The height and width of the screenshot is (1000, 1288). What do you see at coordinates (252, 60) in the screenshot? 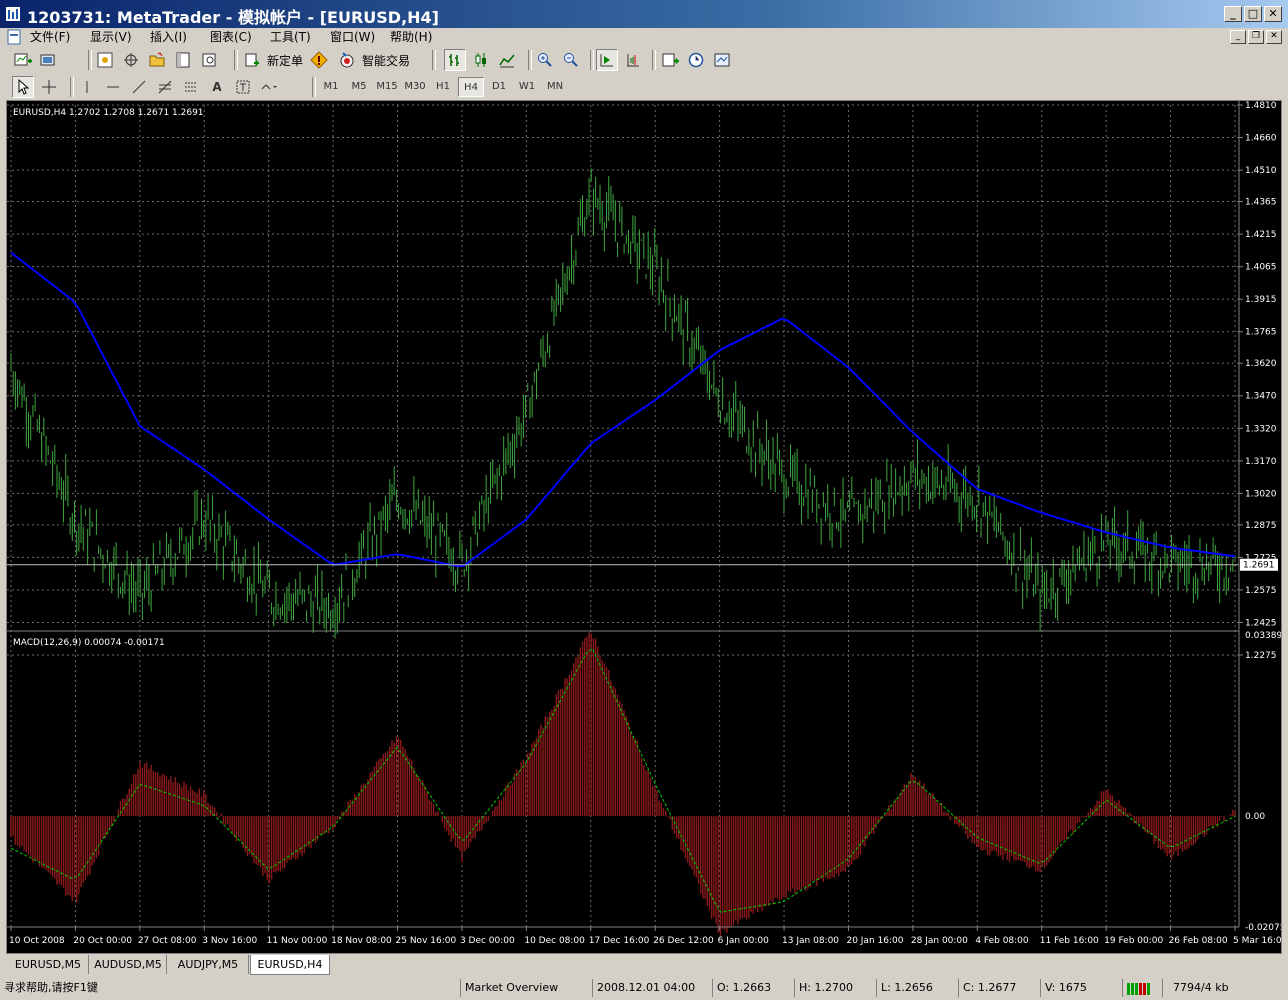
I see `new-order-icon` at bounding box center [252, 60].